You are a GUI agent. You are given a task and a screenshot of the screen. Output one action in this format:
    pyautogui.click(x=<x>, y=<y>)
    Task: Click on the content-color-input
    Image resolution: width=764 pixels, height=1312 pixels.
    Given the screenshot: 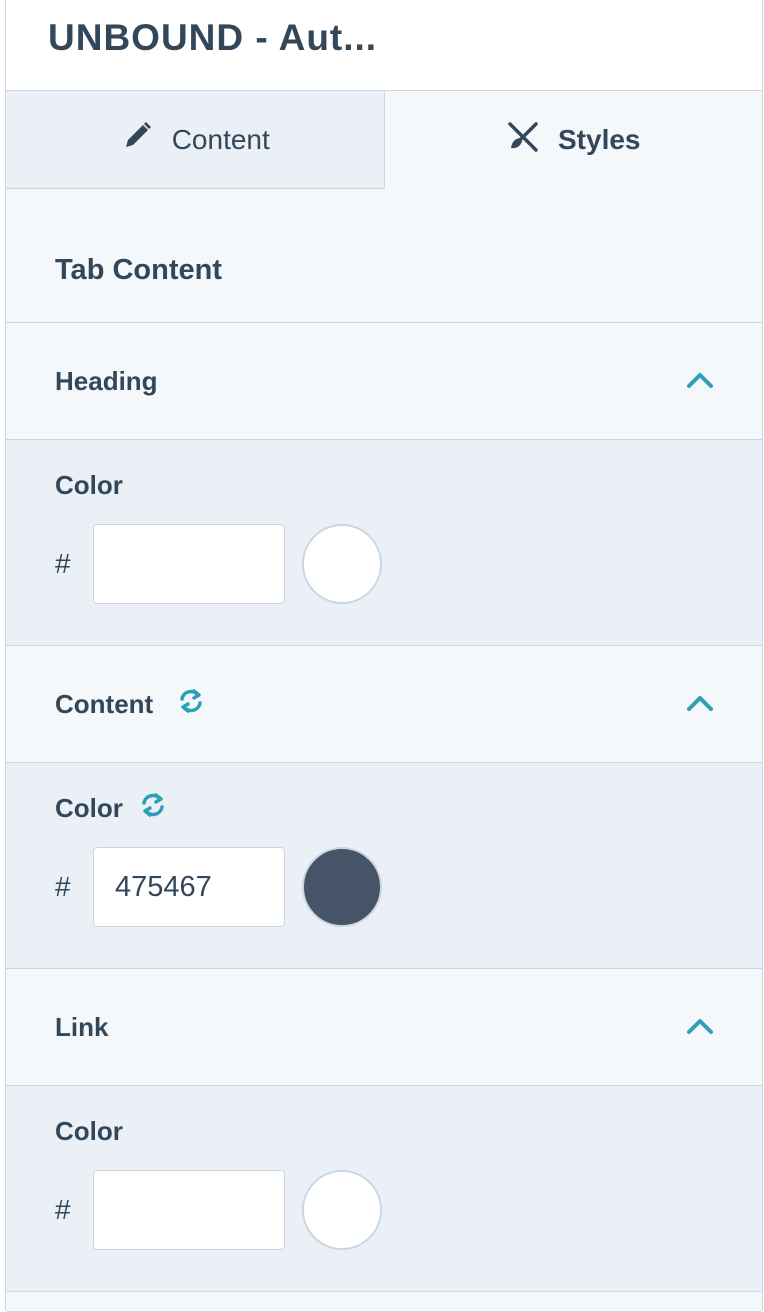 What is the action you would take?
    pyautogui.click(x=189, y=887)
    